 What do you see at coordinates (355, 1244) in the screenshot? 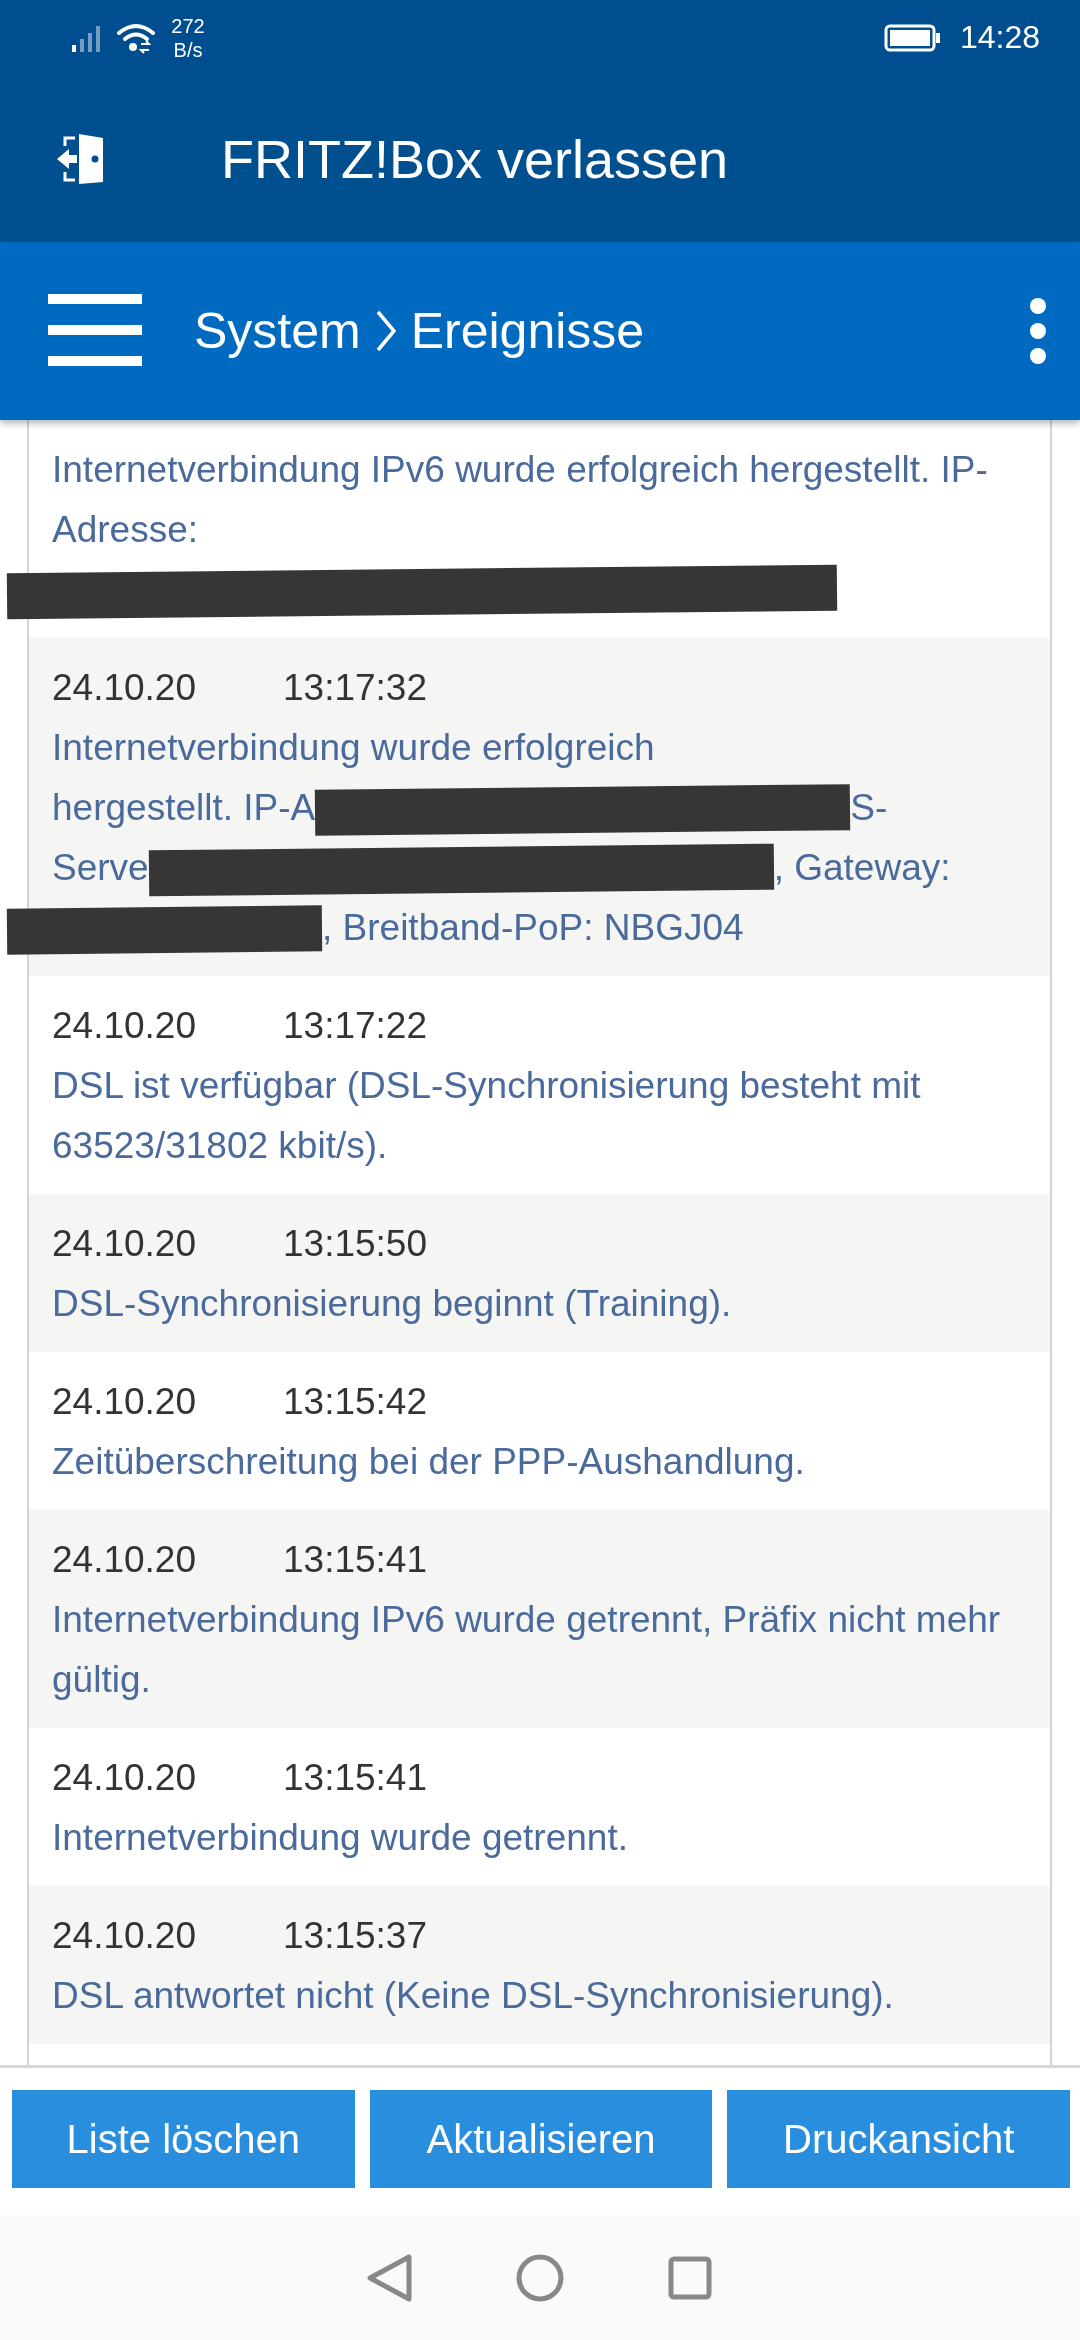
I see `event-time: 13:15:50` at bounding box center [355, 1244].